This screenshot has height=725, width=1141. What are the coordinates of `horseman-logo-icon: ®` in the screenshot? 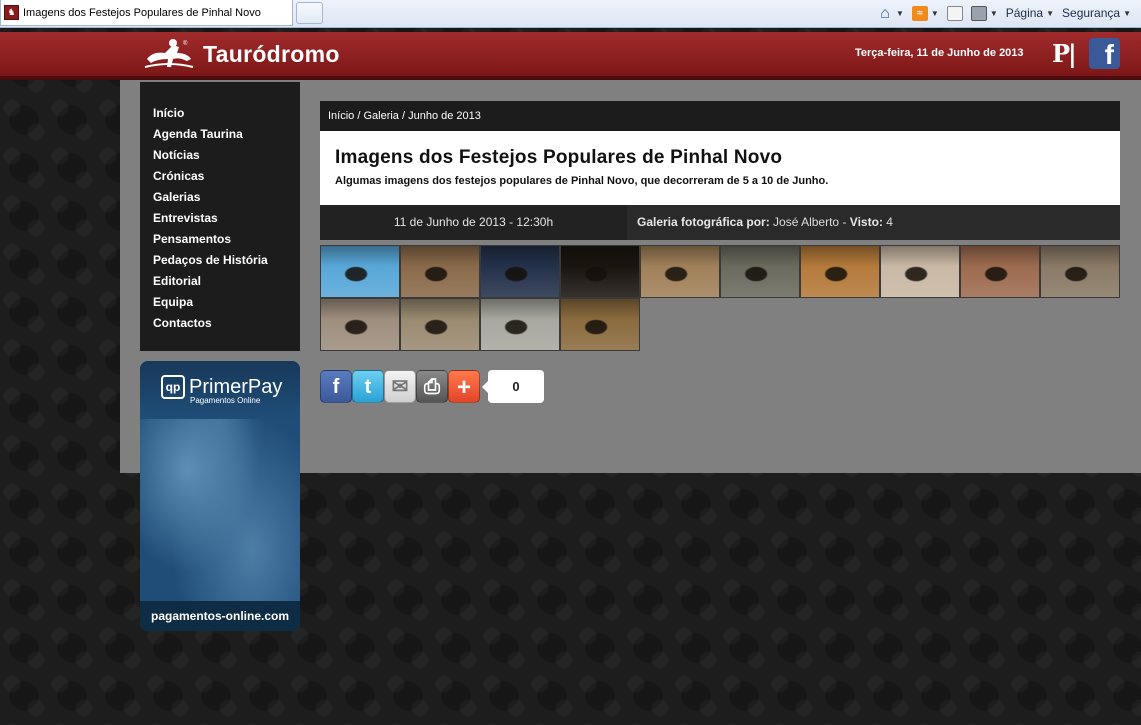 It's located at (169, 53).